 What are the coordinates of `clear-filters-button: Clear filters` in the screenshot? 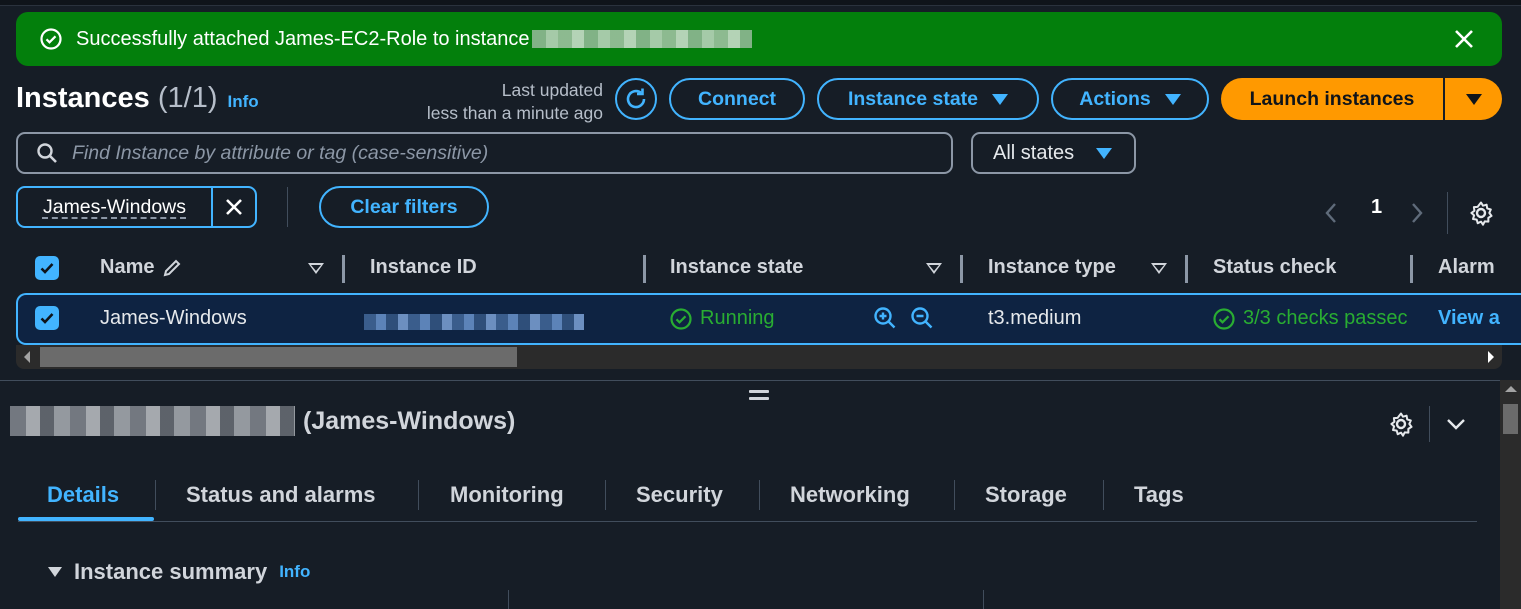 It's located at (404, 207).